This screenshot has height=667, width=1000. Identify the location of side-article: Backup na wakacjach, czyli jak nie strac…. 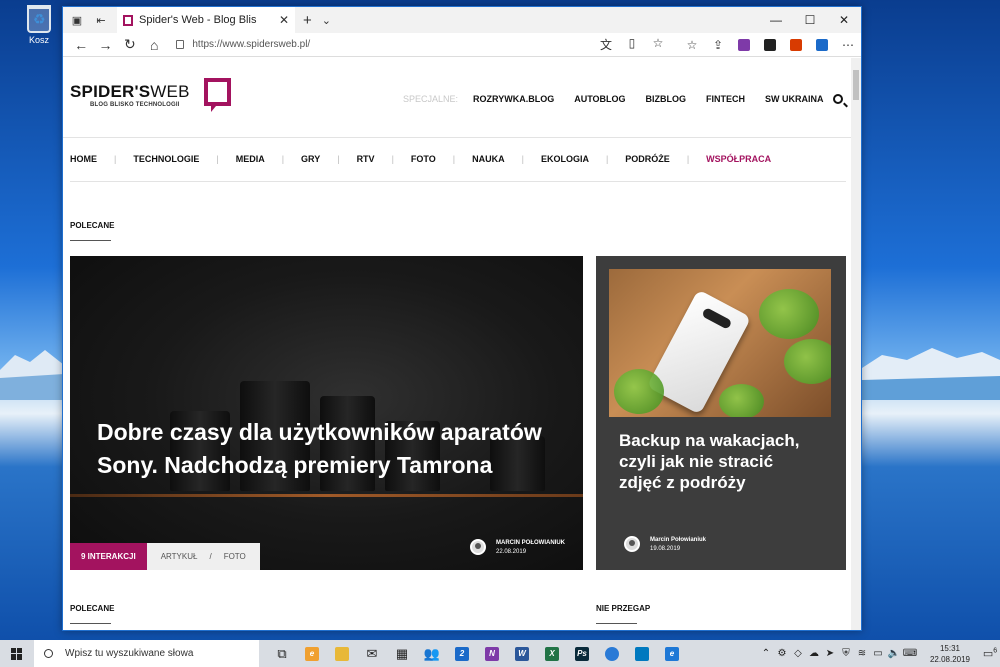
(721, 413).